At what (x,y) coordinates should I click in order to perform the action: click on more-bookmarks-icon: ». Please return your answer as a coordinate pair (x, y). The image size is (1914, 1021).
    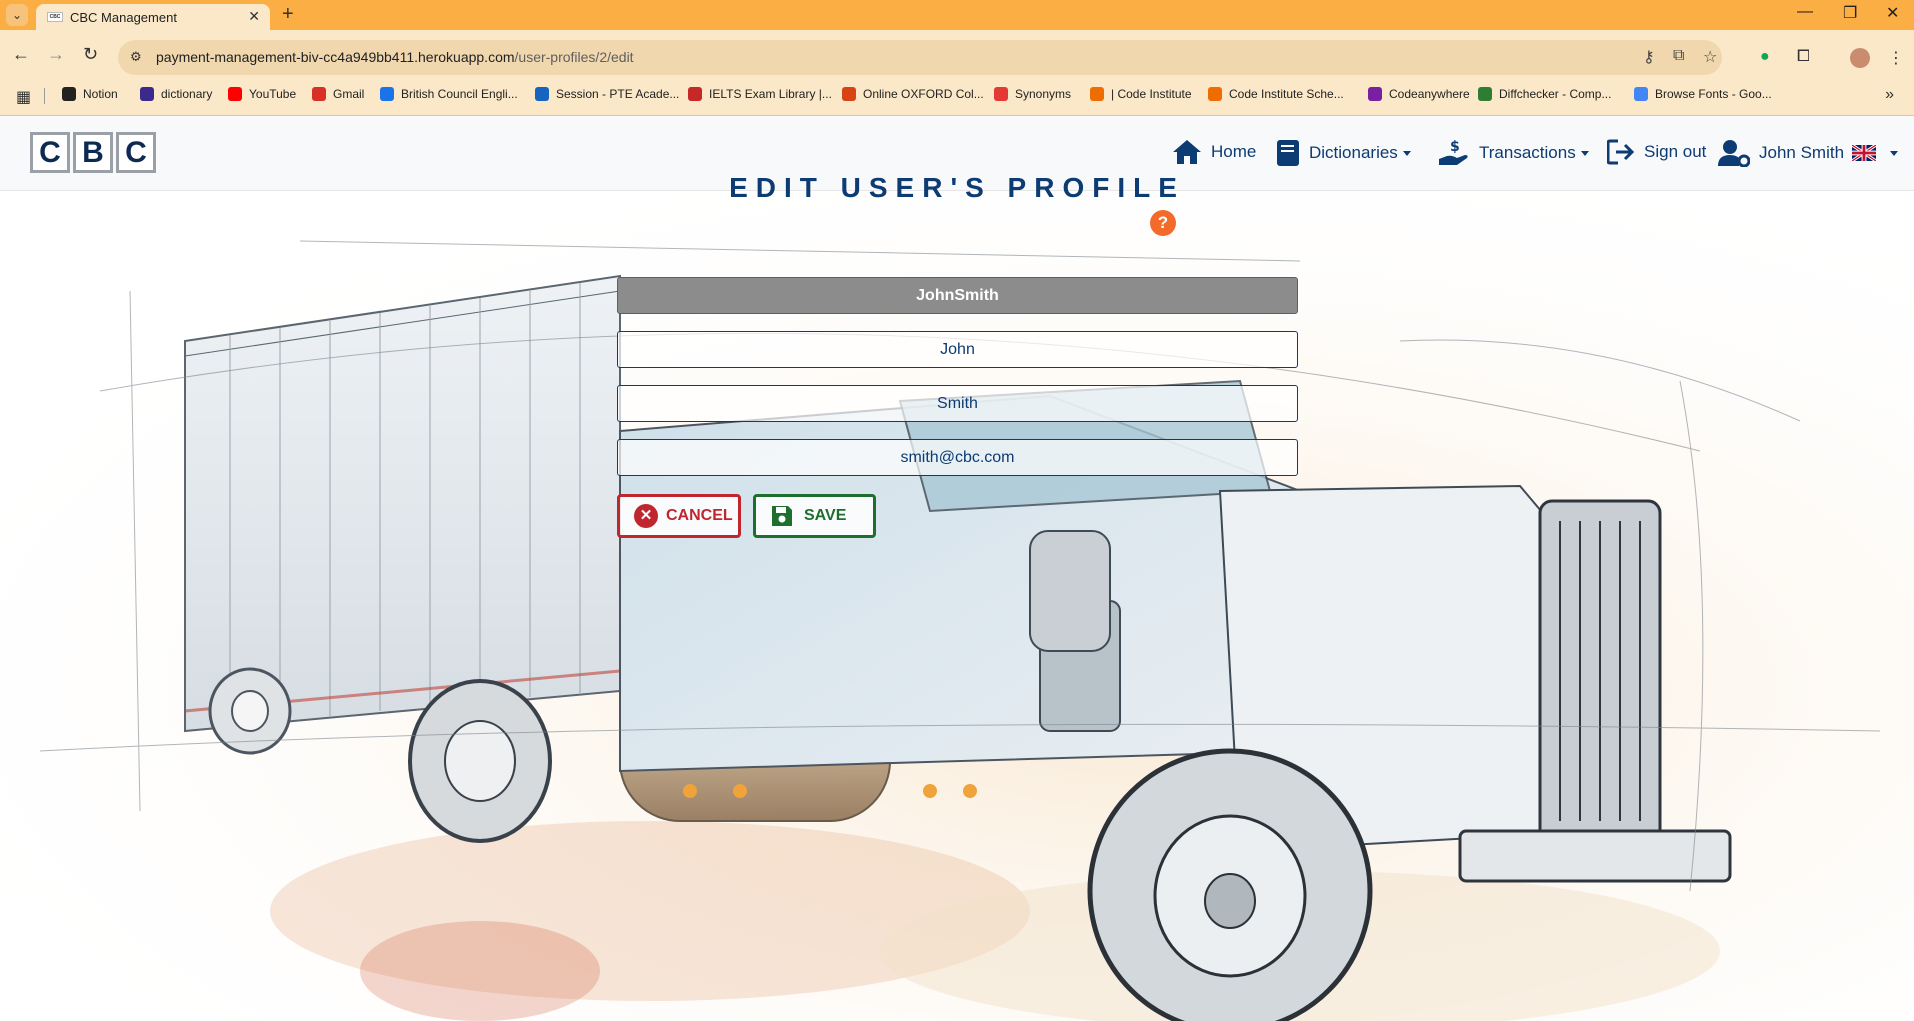
    Looking at the image, I should click on (1889, 95).